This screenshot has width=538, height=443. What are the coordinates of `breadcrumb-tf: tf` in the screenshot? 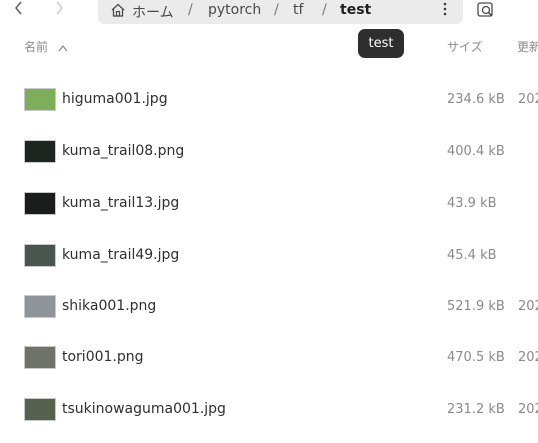 It's located at (298, 10).